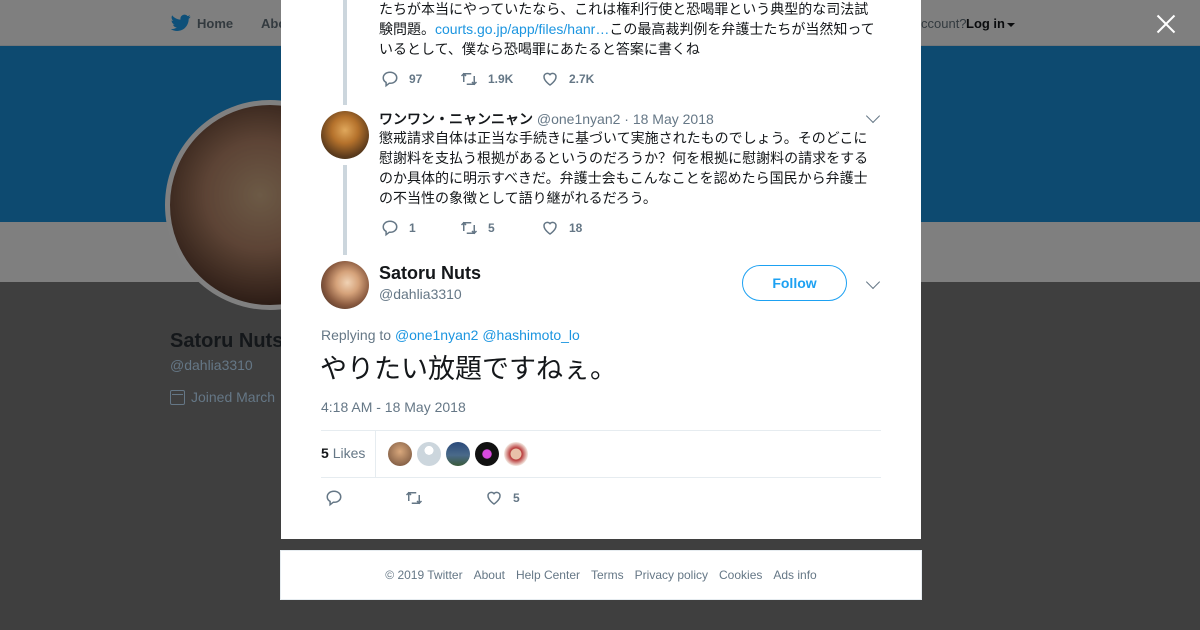 Image resolution: width=1200 pixels, height=630 pixels. I want to click on like-action: 5, so click(502, 498).